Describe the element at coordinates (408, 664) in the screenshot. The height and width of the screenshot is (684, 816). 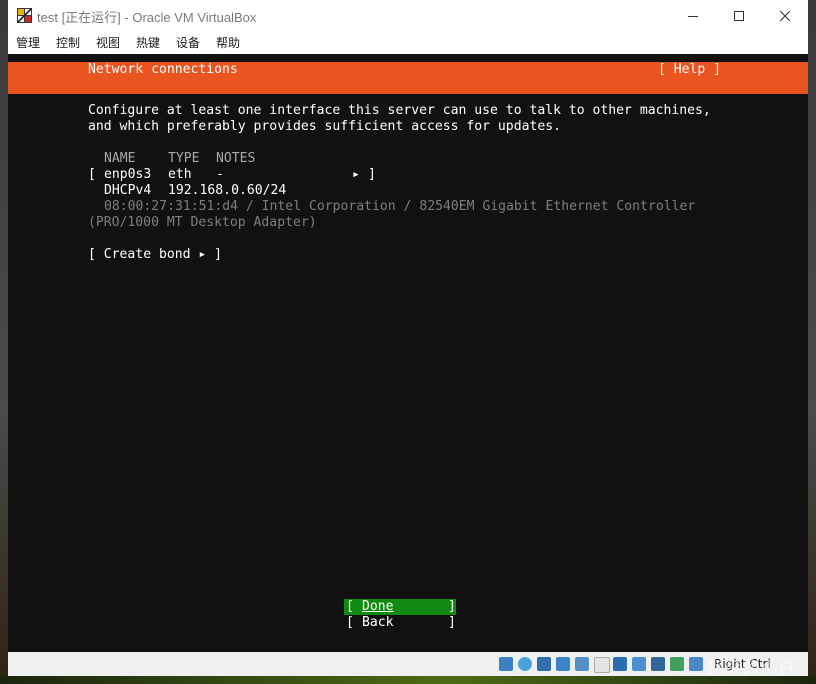
I see `status-bar: Right Ctrl` at that location.